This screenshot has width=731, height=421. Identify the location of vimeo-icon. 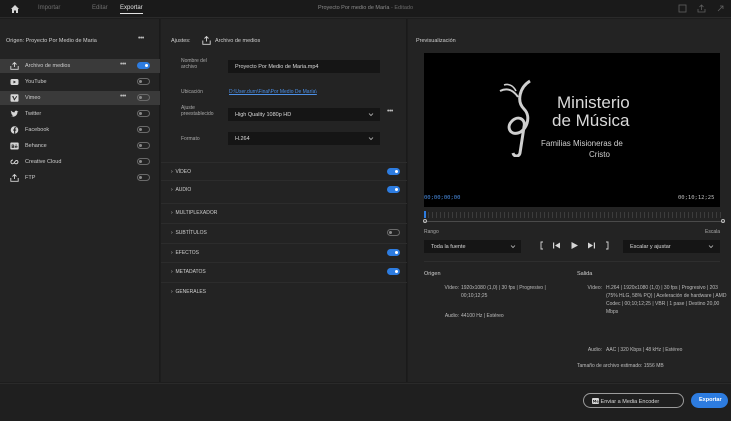
(14, 98).